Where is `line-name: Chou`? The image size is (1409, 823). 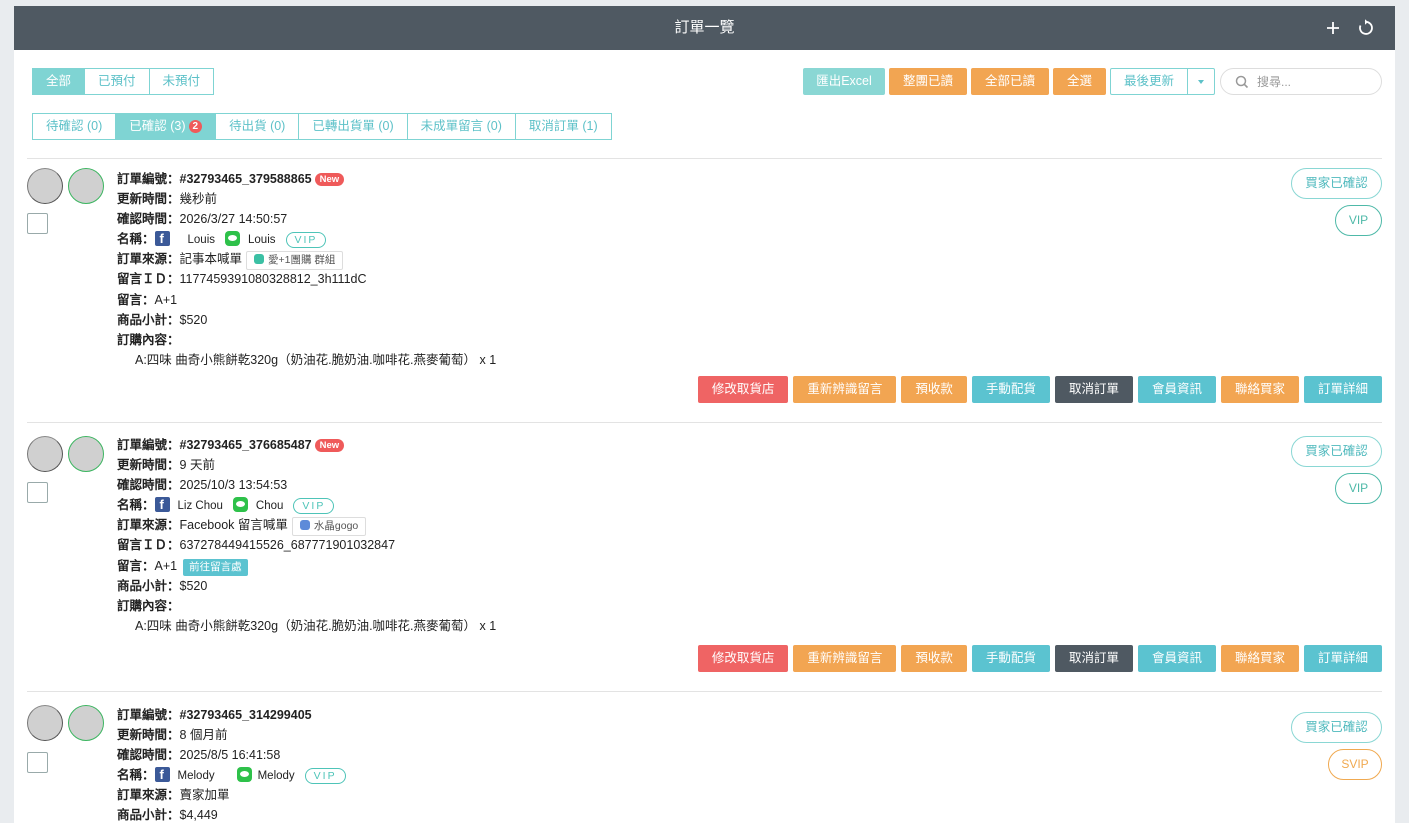 line-name: Chou is located at coordinates (270, 506).